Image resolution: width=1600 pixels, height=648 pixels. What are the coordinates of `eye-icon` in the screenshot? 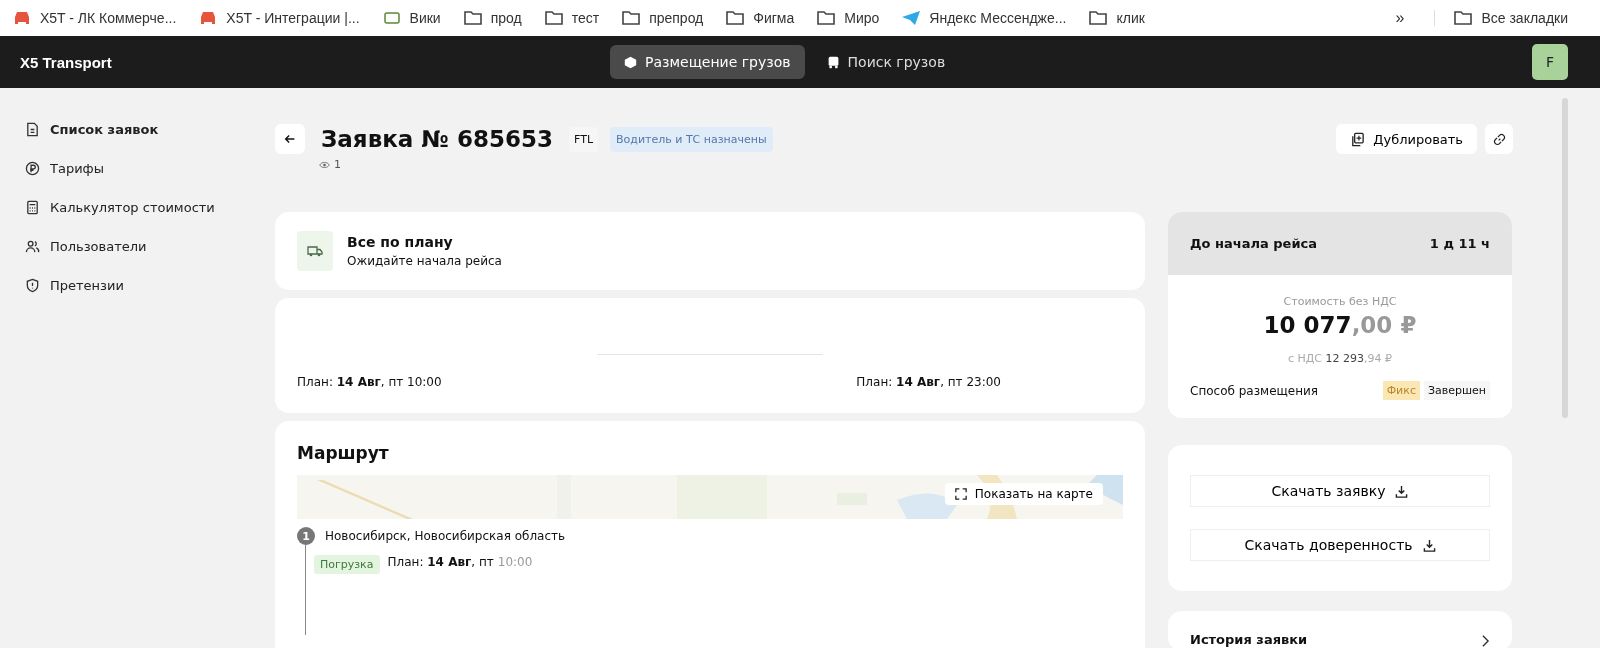 It's located at (324, 164).